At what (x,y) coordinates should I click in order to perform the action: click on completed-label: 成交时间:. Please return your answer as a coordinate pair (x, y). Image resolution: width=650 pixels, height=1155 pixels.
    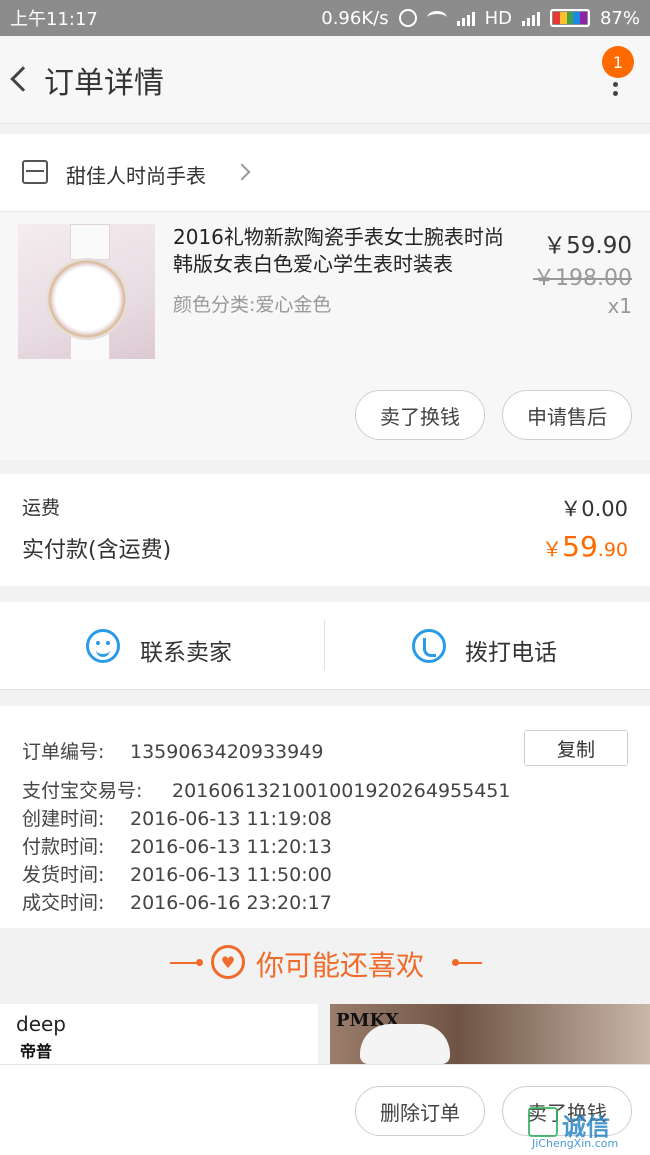
    Looking at the image, I should click on (63, 903).